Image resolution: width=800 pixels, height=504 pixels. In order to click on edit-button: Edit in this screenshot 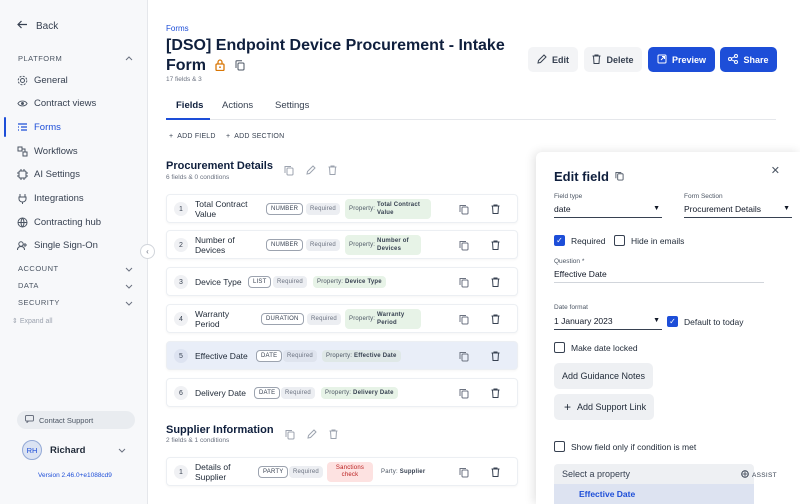, I will do `click(553, 59)`.